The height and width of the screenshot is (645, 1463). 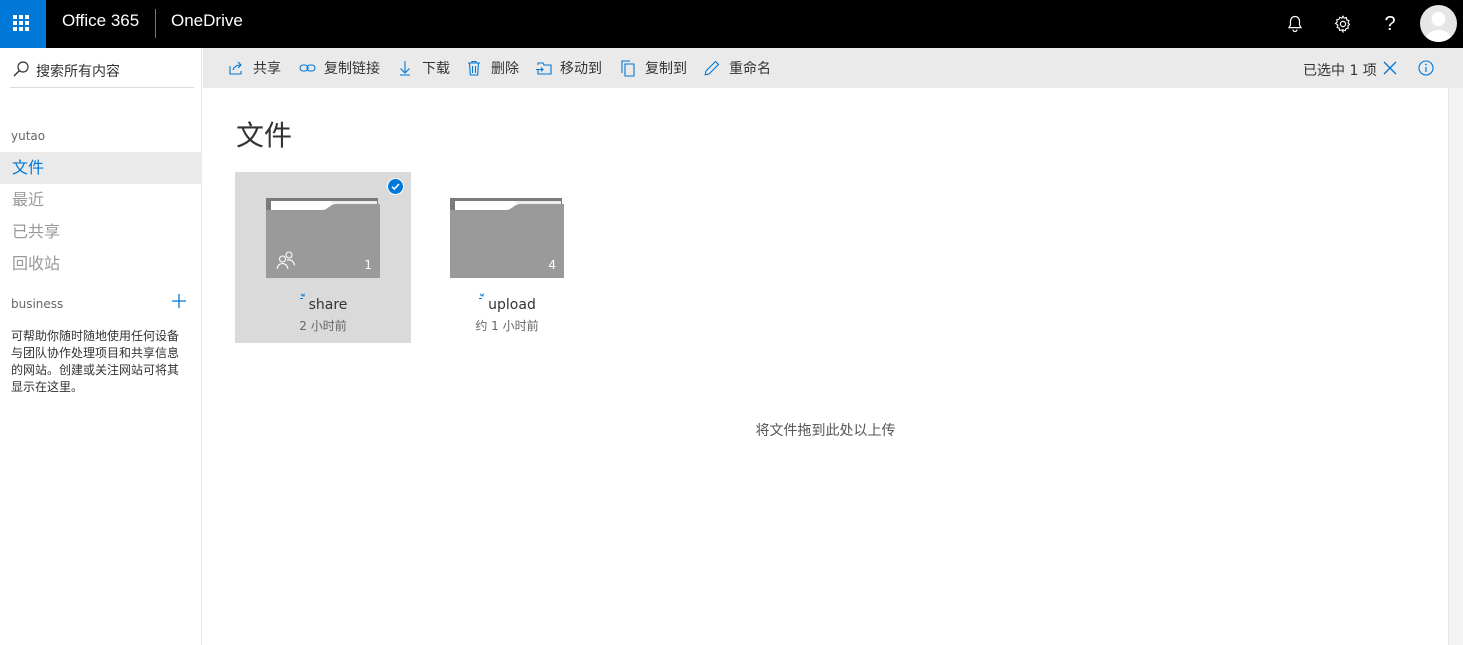 I want to click on suite-header: Office 365 OneDrive ?, so click(x=731, y=24).